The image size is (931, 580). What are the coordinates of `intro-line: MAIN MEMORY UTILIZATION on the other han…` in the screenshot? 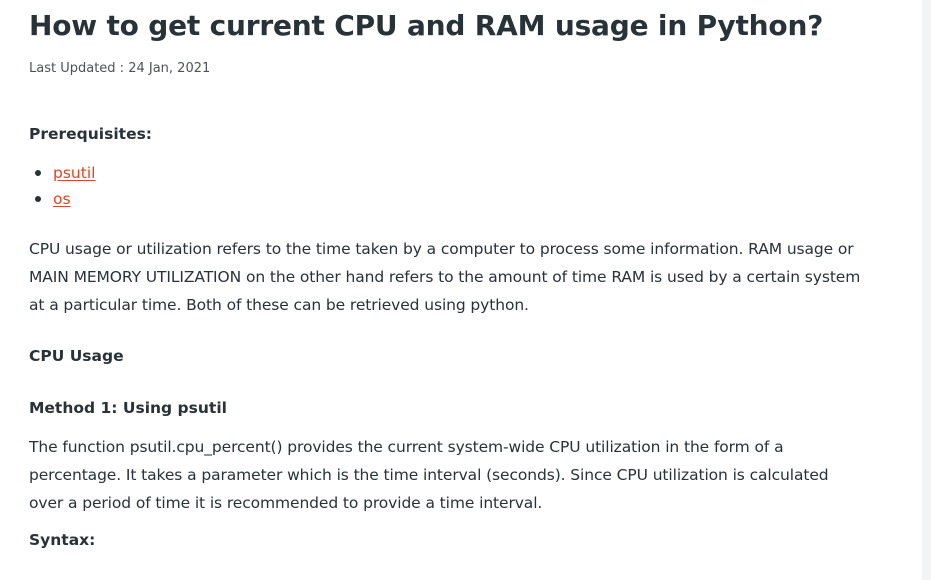 It's located at (445, 277).